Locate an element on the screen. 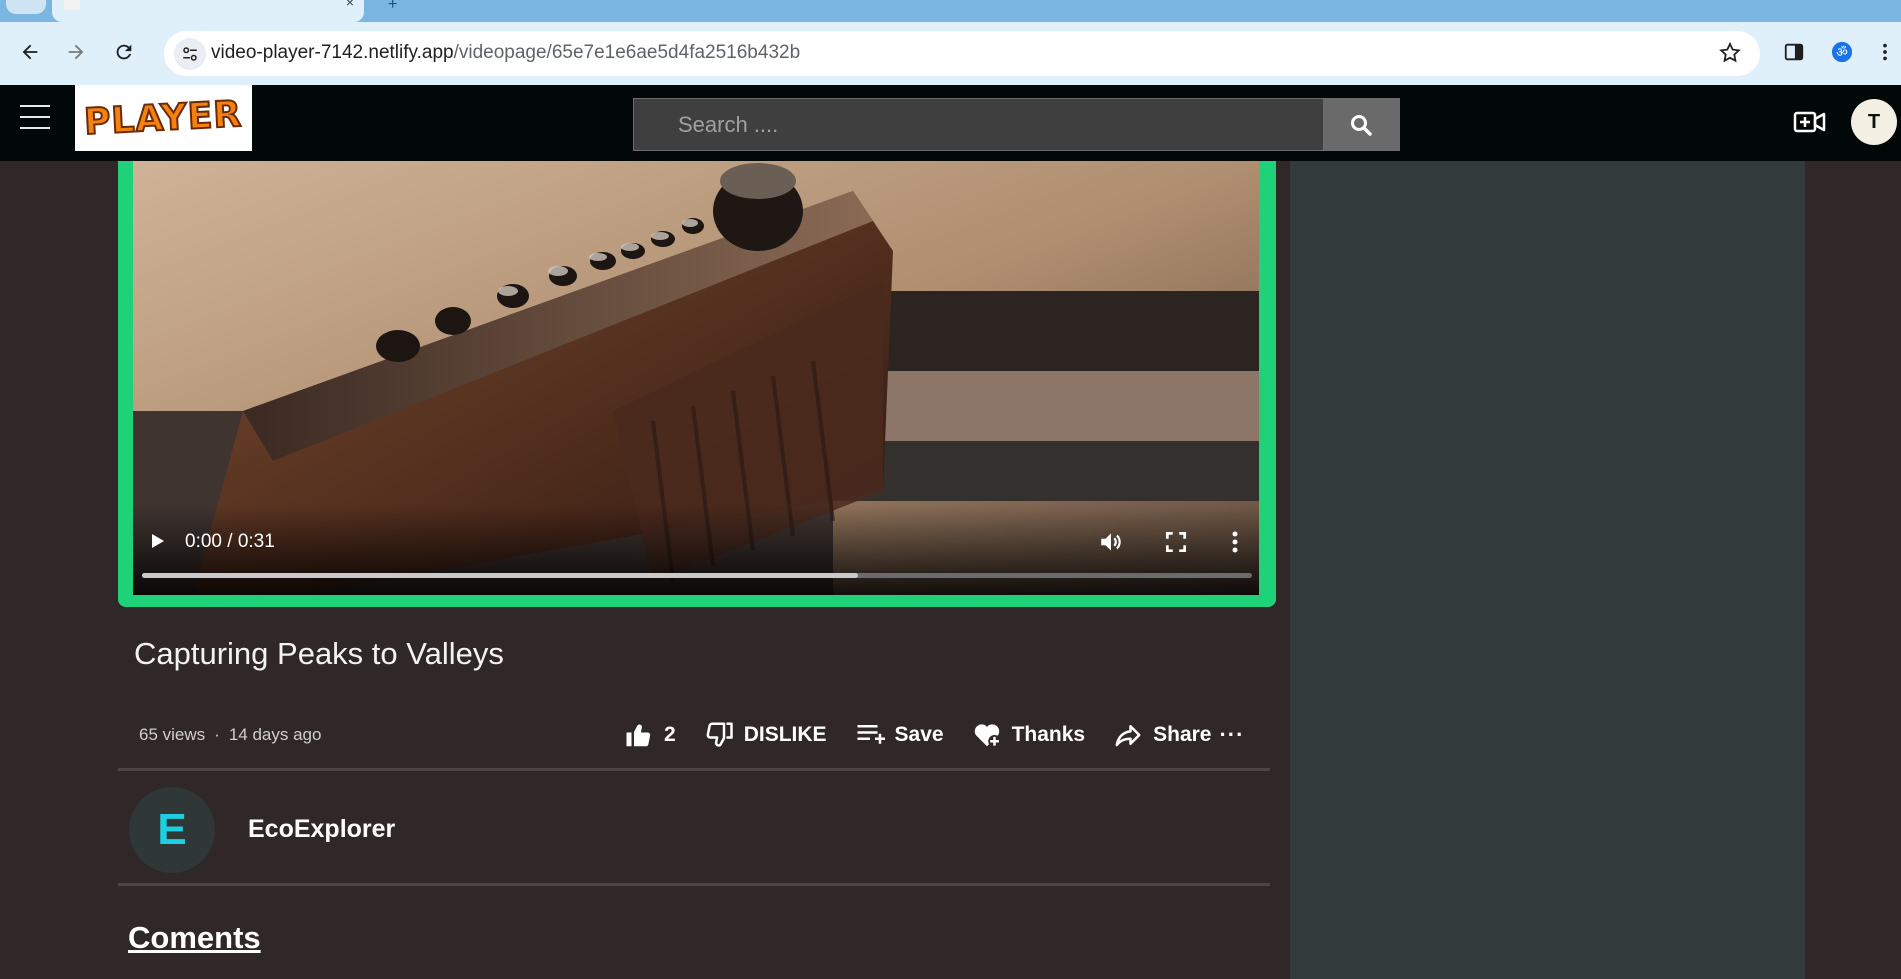 This screenshot has height=979, width=1901. dislike-button: DISLIKE is located at coordinates (765, 735).